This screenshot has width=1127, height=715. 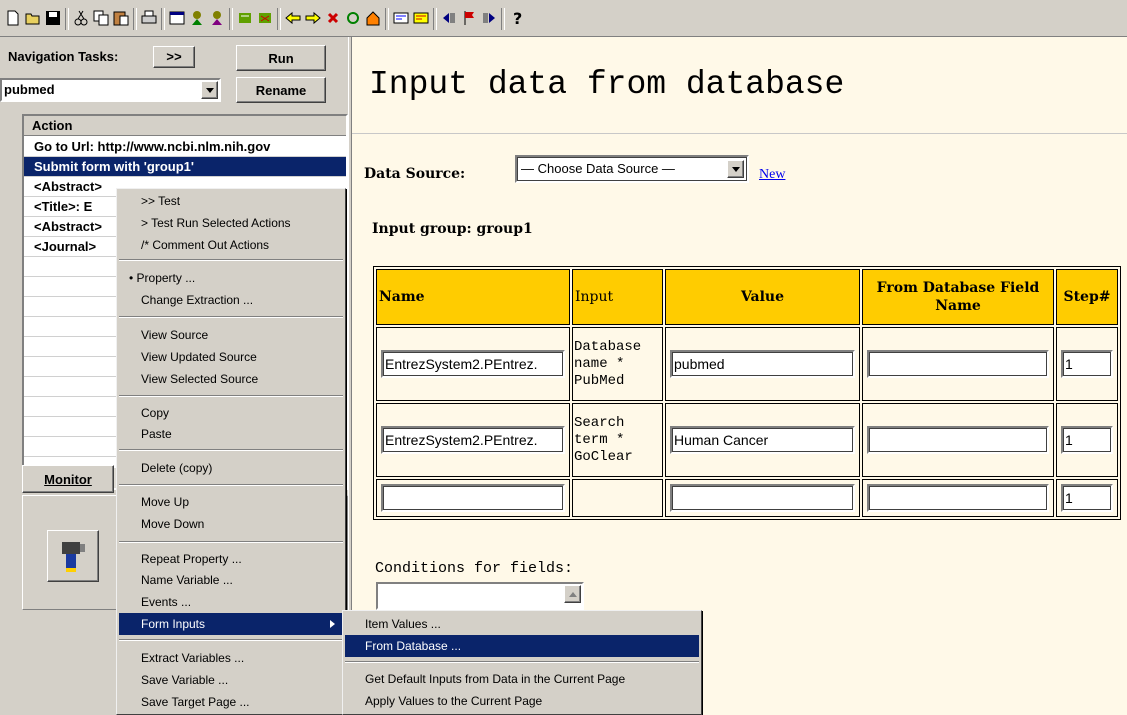 What do you see at coordinates (231, 201) in the screenshot?
I see `menu-item-test: >> Test` at bounding box center [231, 201].